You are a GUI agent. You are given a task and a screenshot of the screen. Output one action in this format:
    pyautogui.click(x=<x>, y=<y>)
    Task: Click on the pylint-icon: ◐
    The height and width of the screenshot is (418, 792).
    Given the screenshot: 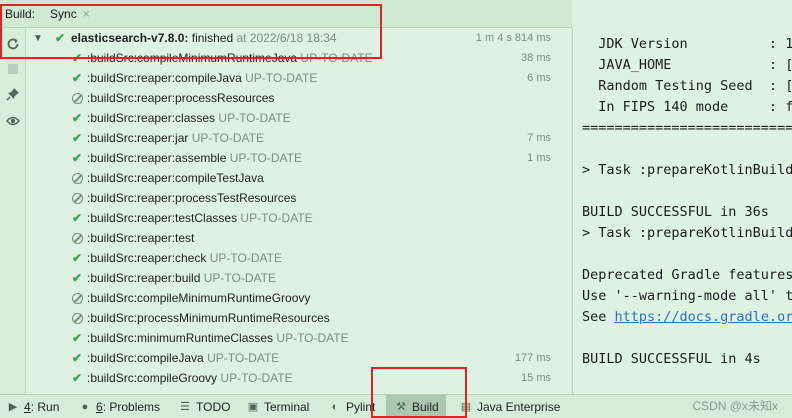 What is the action you would take?
    pyautogui.click(x=335, y=406)
    